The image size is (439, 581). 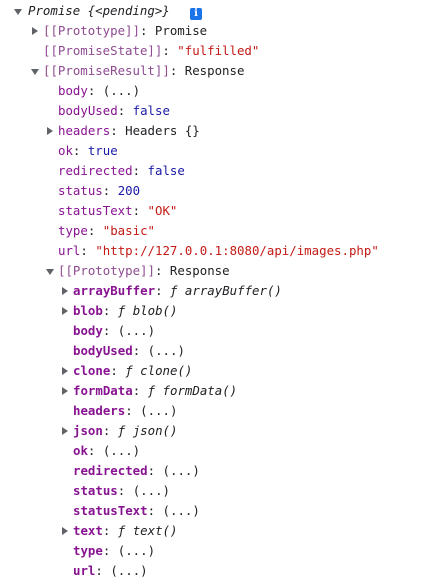 I want to click on prop-key: headers, so click(x=84, y=130).